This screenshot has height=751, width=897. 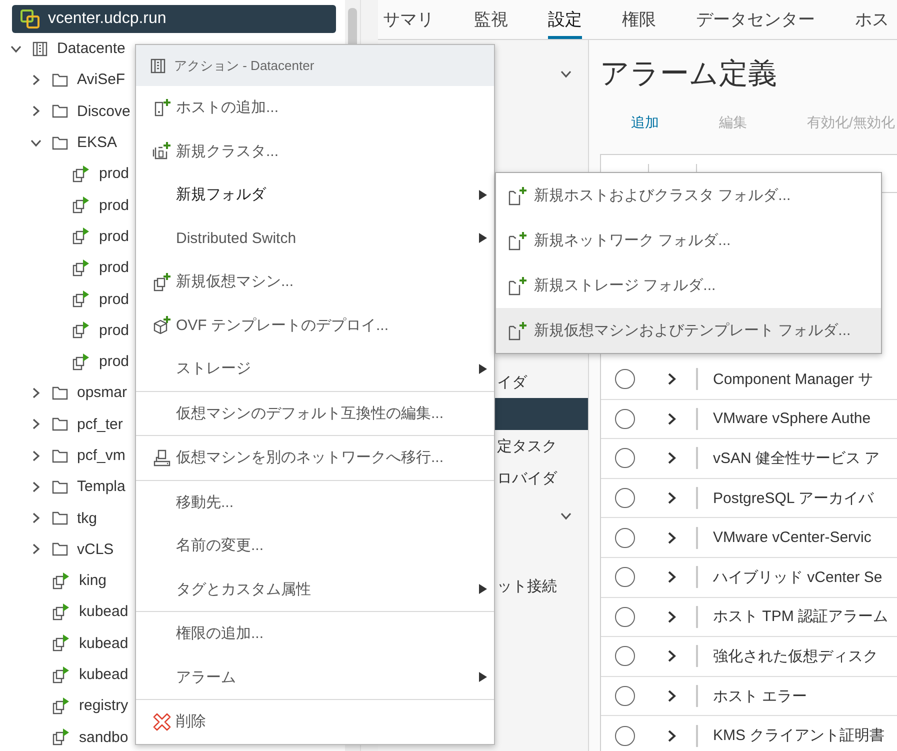 I want to click on table-cell: VMware vCenter-Servic, so click(x=792, y=537).